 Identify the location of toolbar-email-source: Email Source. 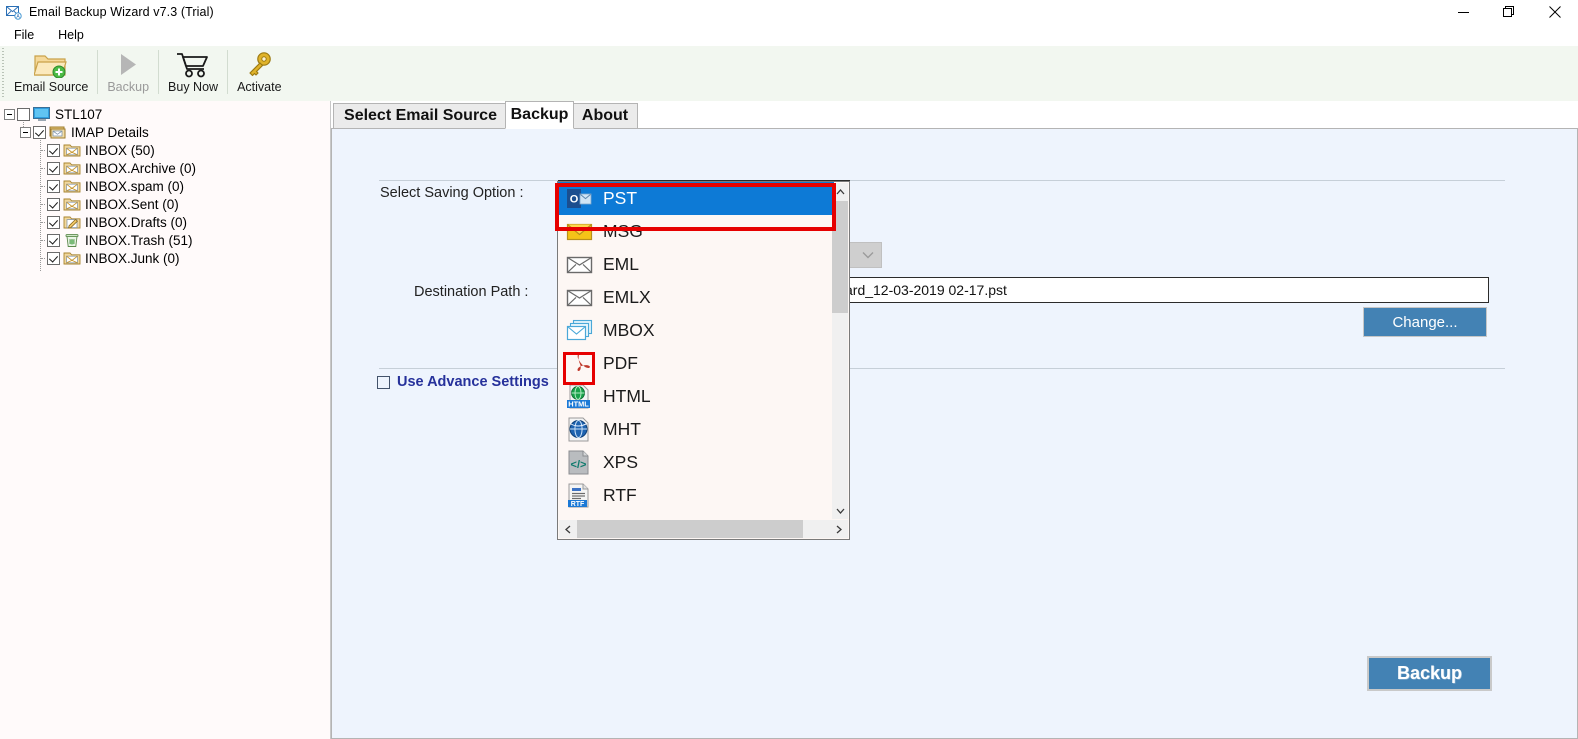
(51, 72).